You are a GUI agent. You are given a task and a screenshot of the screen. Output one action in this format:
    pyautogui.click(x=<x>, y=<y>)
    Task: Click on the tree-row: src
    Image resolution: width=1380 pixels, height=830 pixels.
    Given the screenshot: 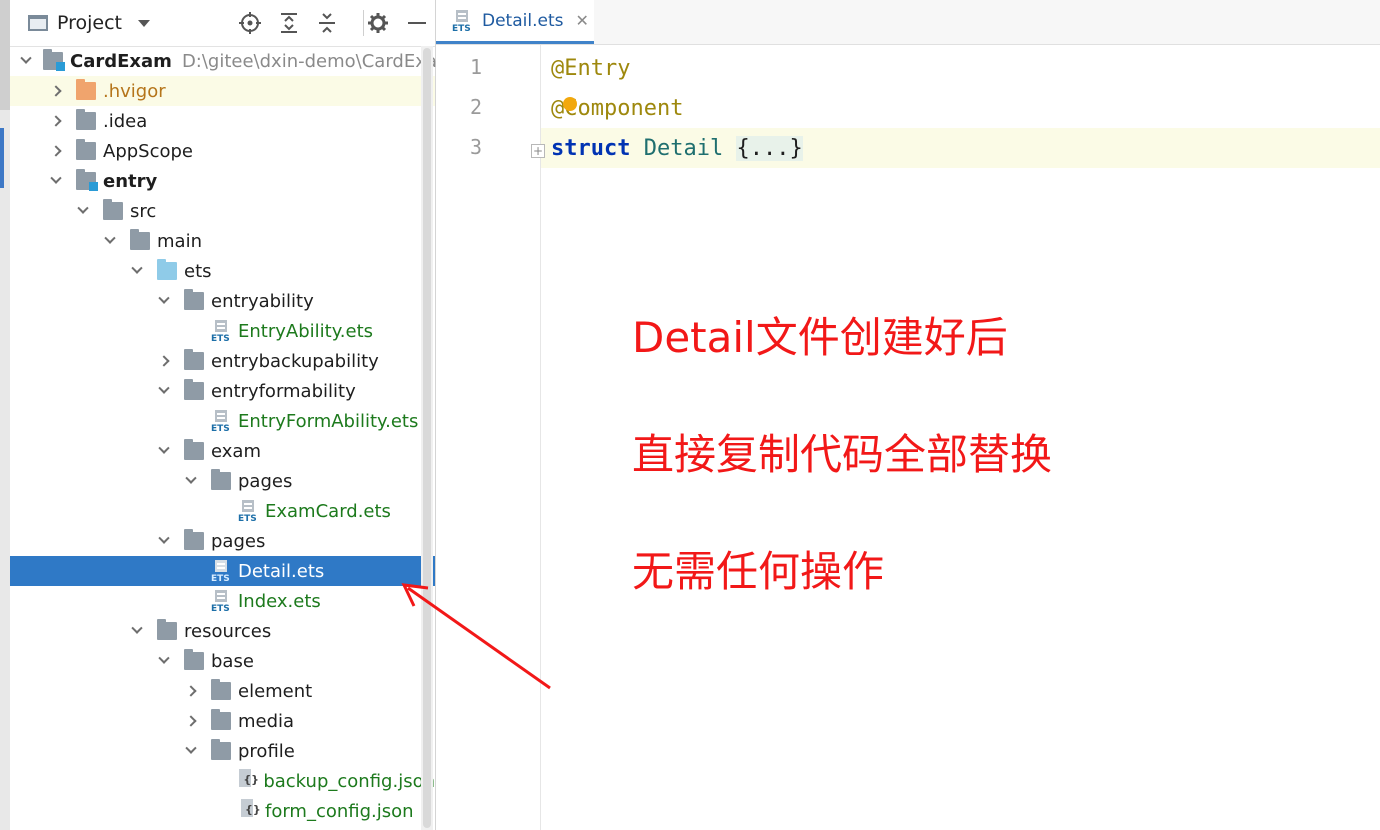 What is the action you would take?
    pyautogui.click(x=222, y=211)
    